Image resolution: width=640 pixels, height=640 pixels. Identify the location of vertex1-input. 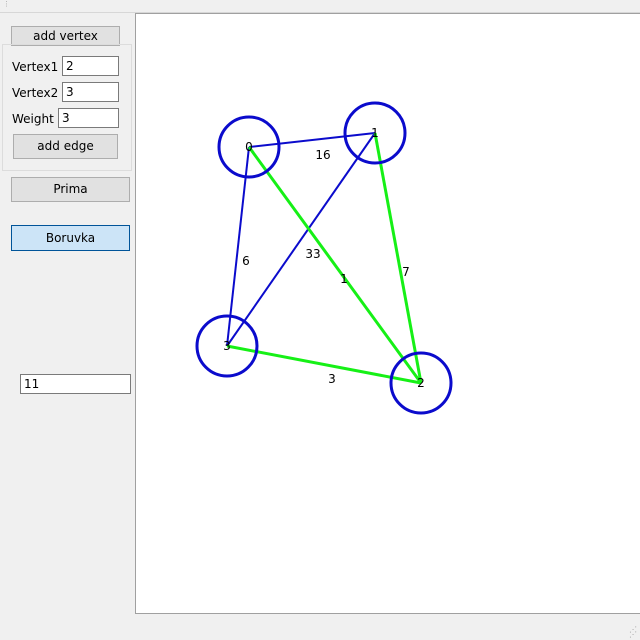
(90, 66).